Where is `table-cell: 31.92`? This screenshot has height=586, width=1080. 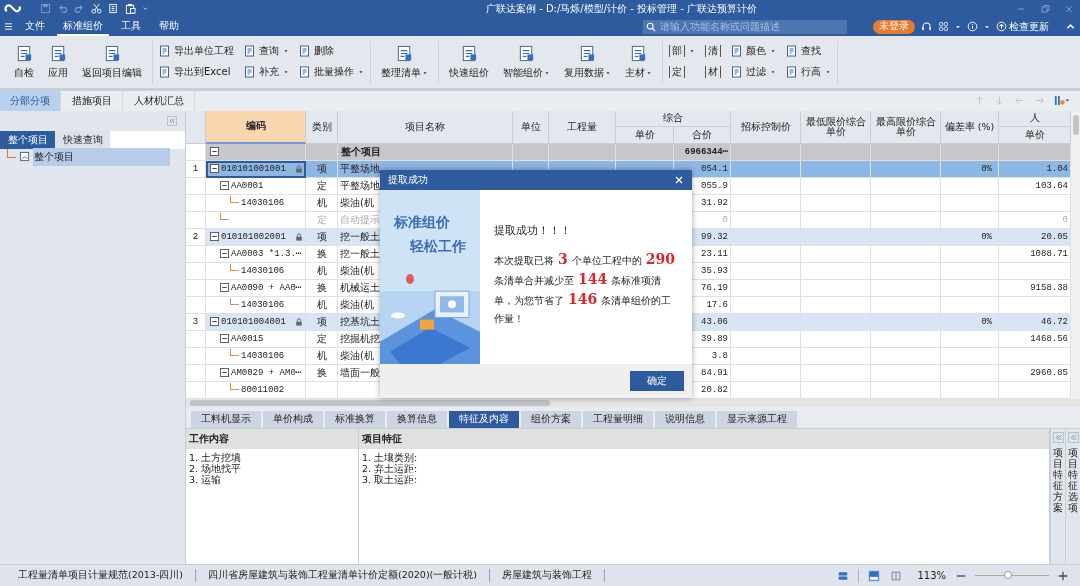 table-cell: 31.92 is located at coordinates (714, 202).